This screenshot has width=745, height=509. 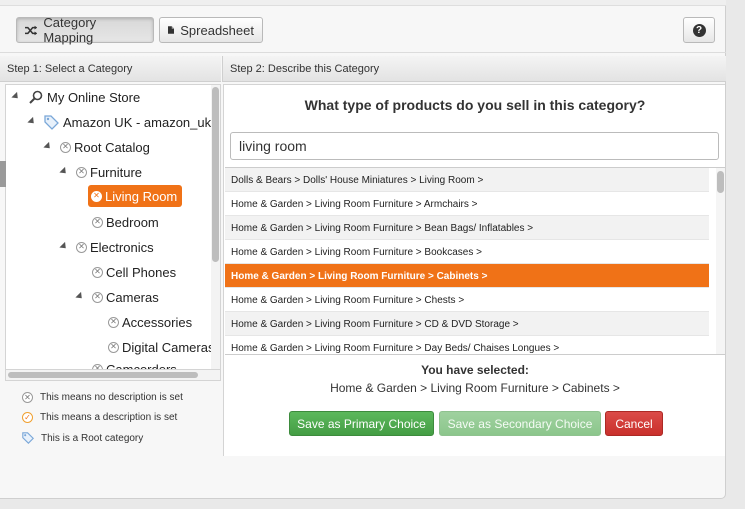 What do you see at coordinates (109, 417) in the screenshot?
I see `legend-label: This means a description is set` at bounding box center [109, 417].